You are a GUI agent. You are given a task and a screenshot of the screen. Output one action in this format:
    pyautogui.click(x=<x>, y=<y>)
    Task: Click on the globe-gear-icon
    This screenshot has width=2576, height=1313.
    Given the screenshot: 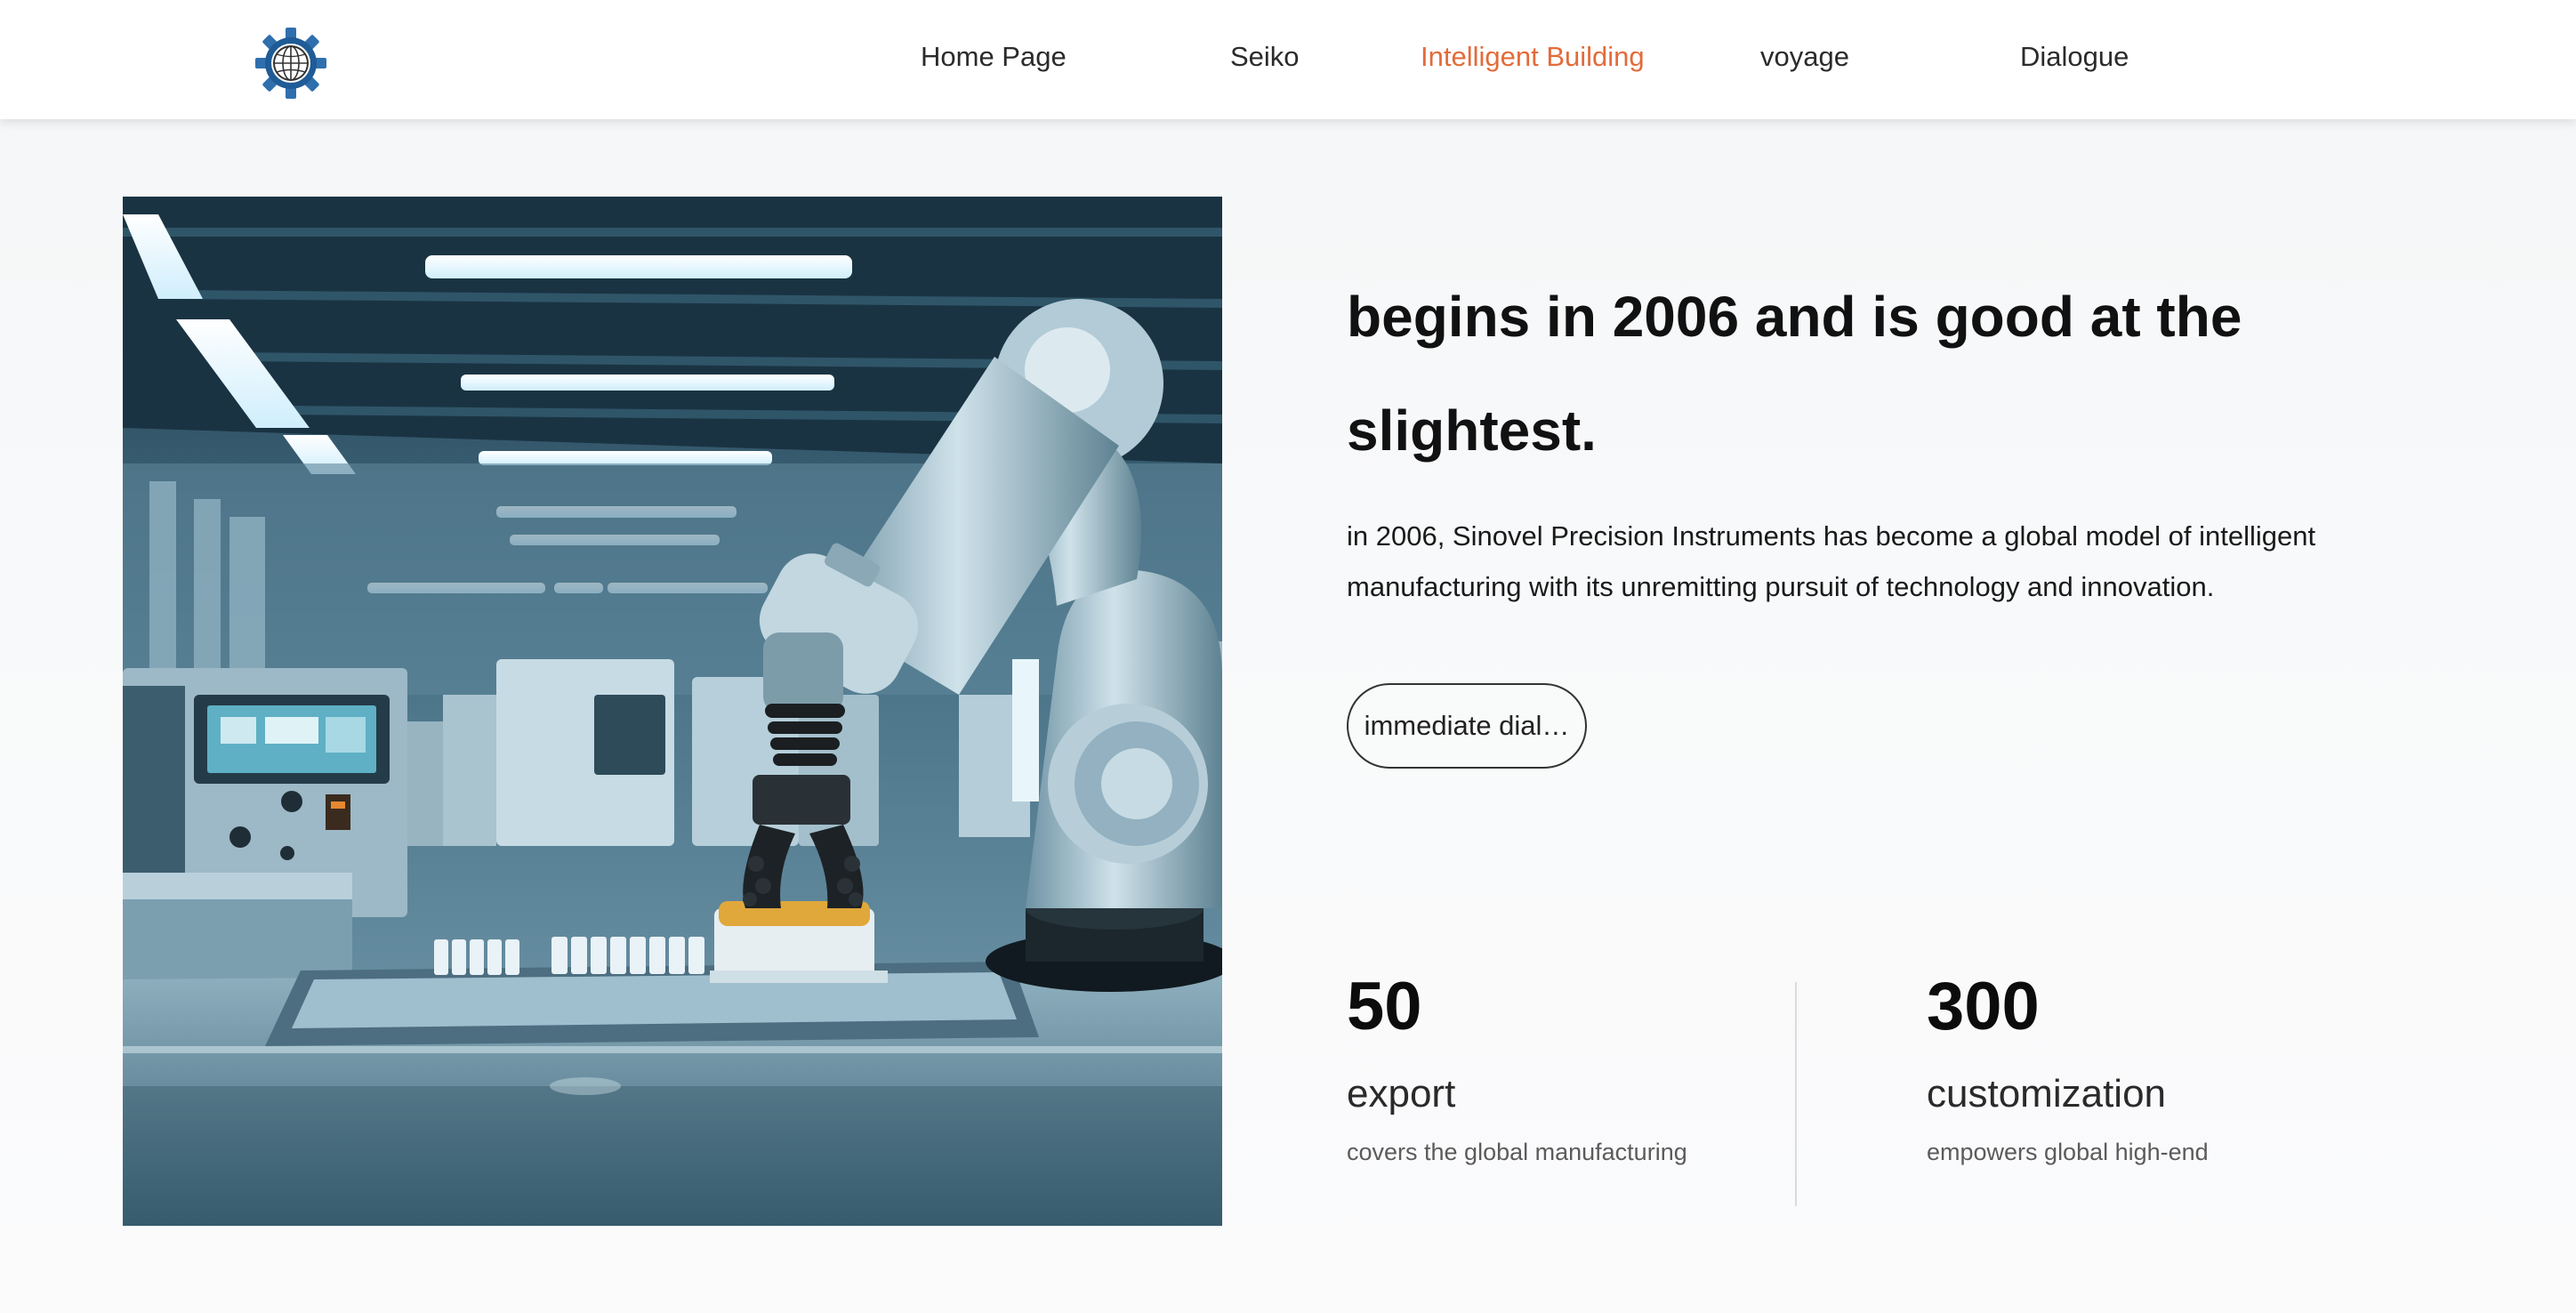 What is the action you would take?
    pyautogui.click(x=290, y=63)
    